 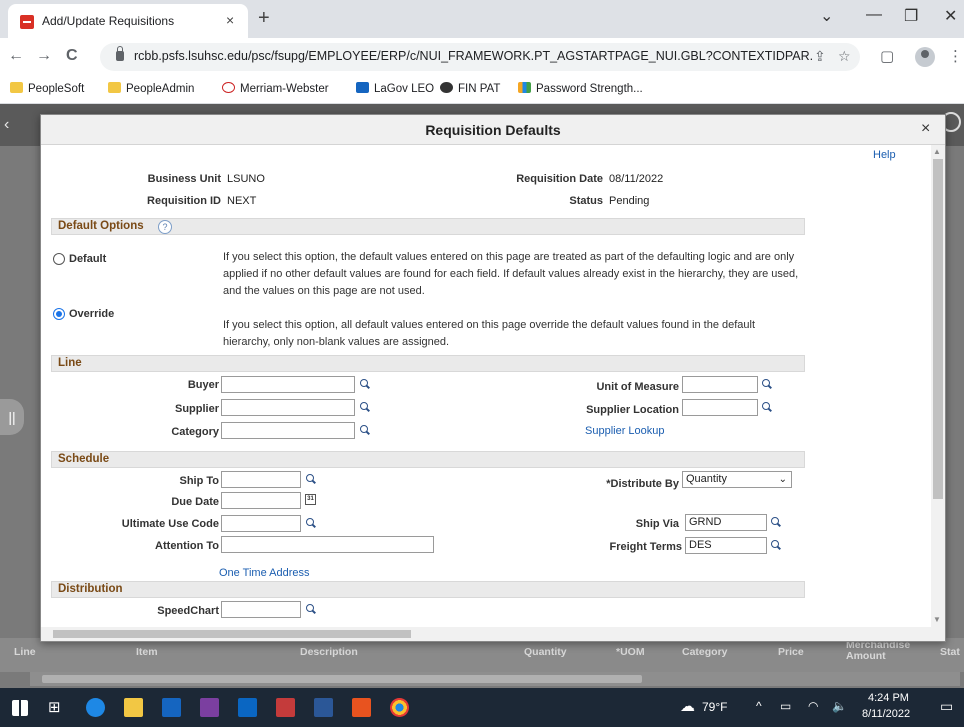 I want to click on close-window-button: ✕, so click(x=950, y=16).